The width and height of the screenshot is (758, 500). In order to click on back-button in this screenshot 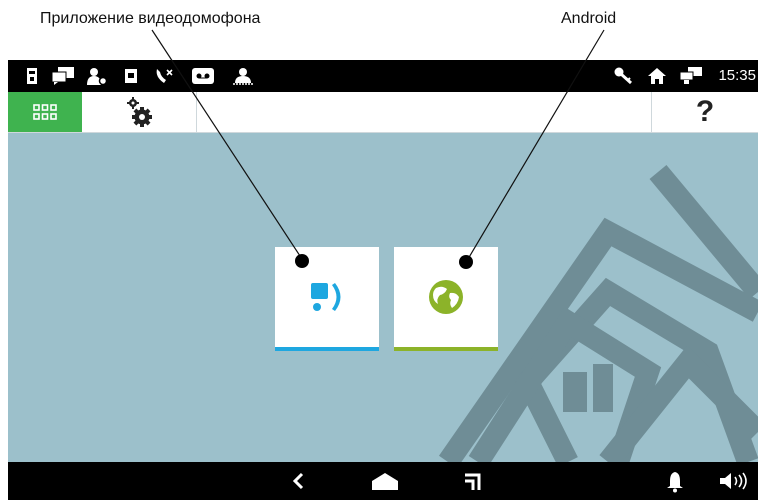, I will do `click(298, 481)`.